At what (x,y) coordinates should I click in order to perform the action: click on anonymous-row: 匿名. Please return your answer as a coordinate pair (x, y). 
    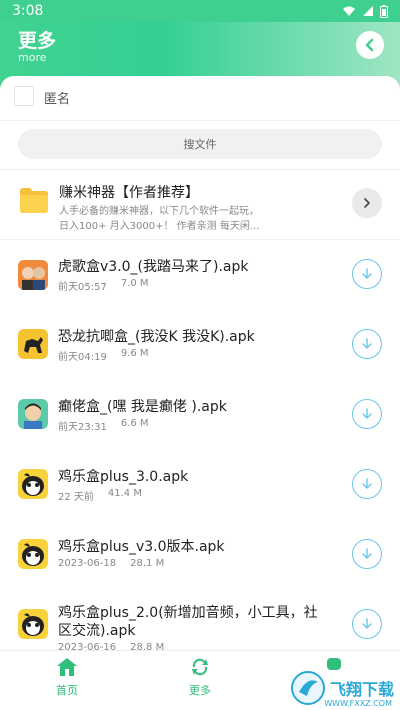
    Looking at the image, I should click on (200, 98).